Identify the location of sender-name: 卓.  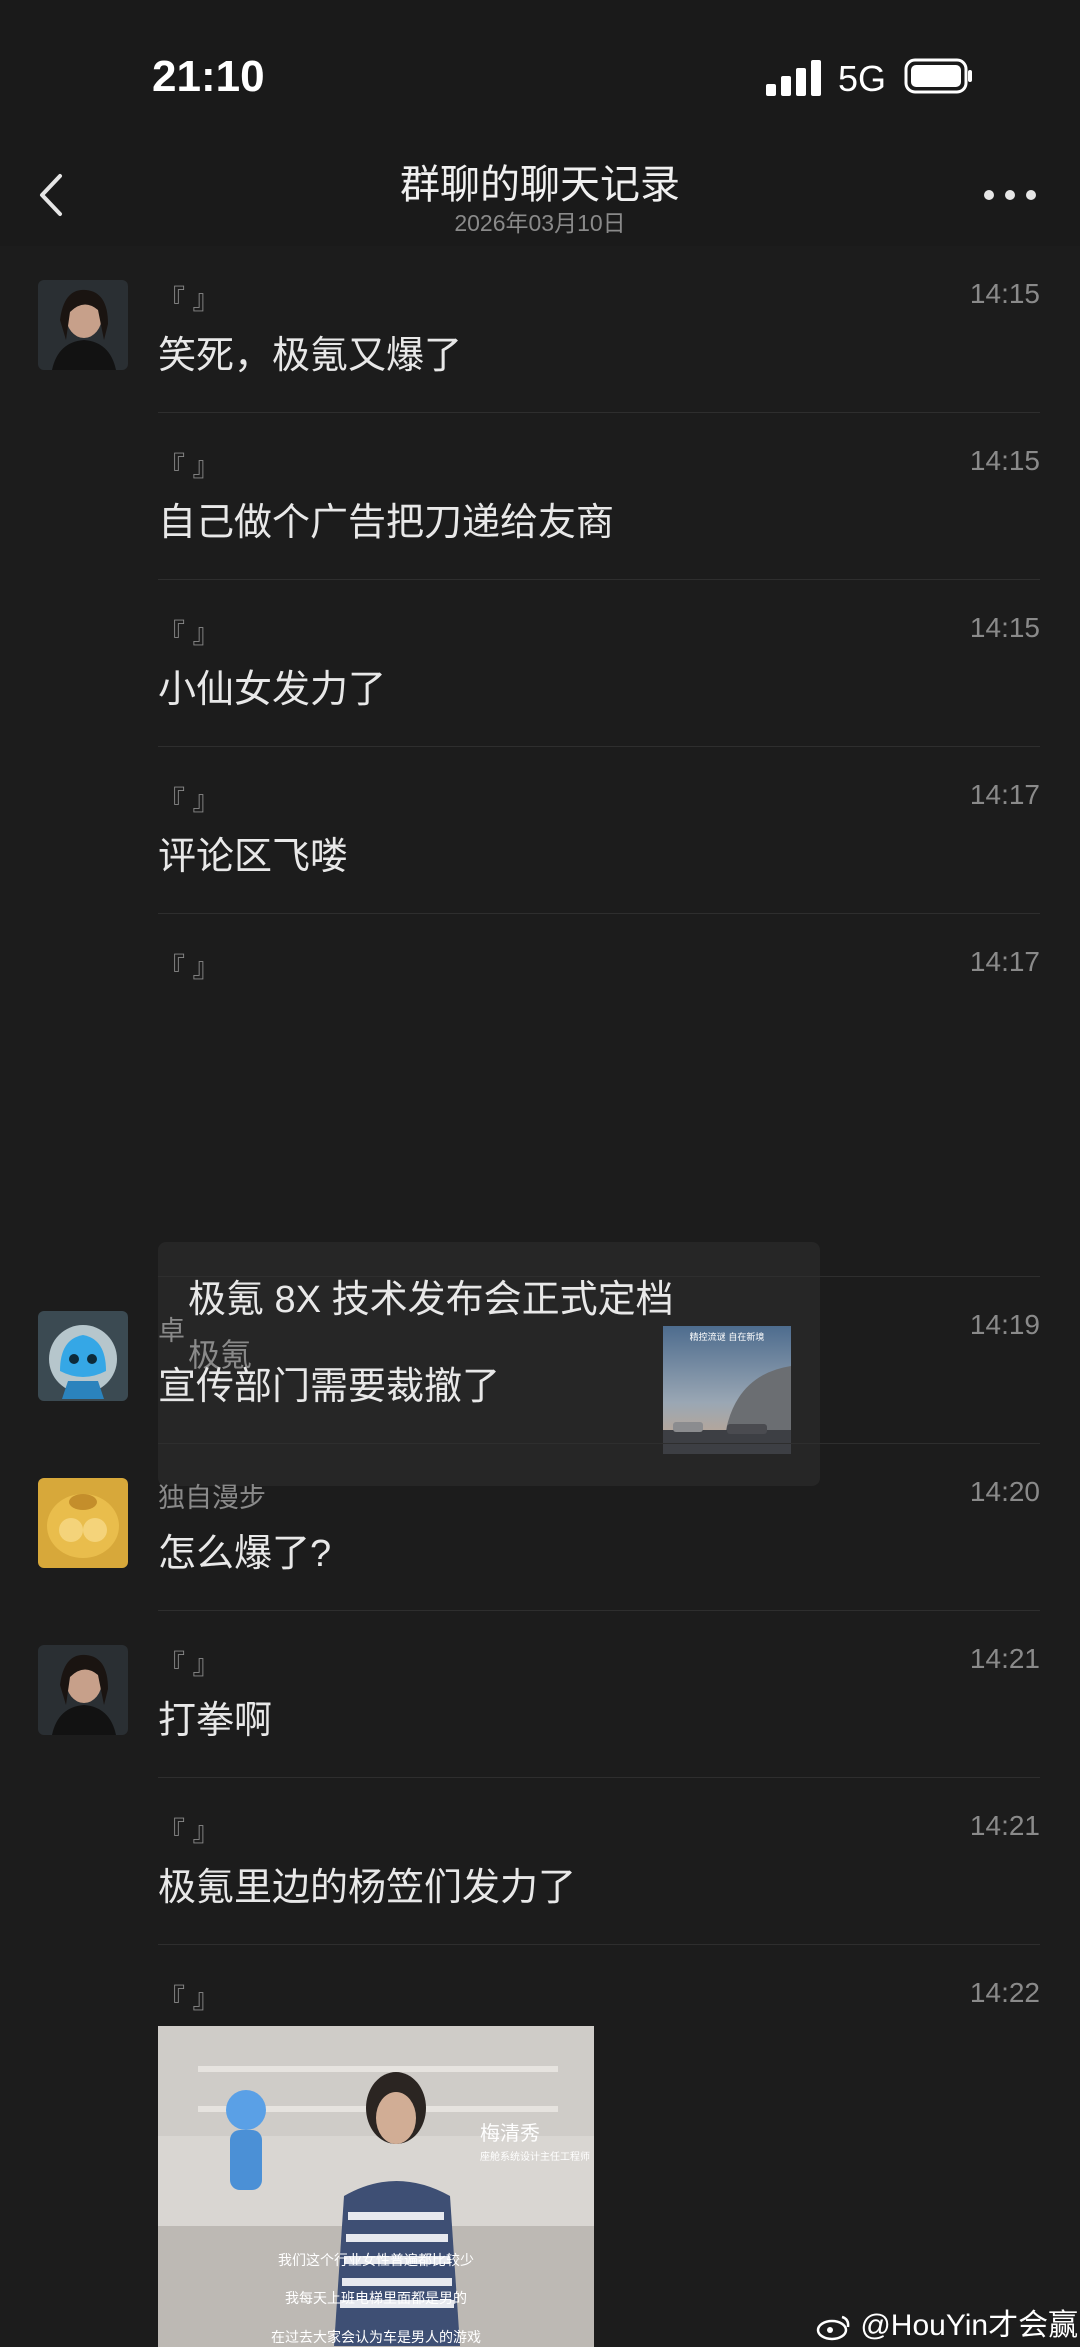
(171, 1331).